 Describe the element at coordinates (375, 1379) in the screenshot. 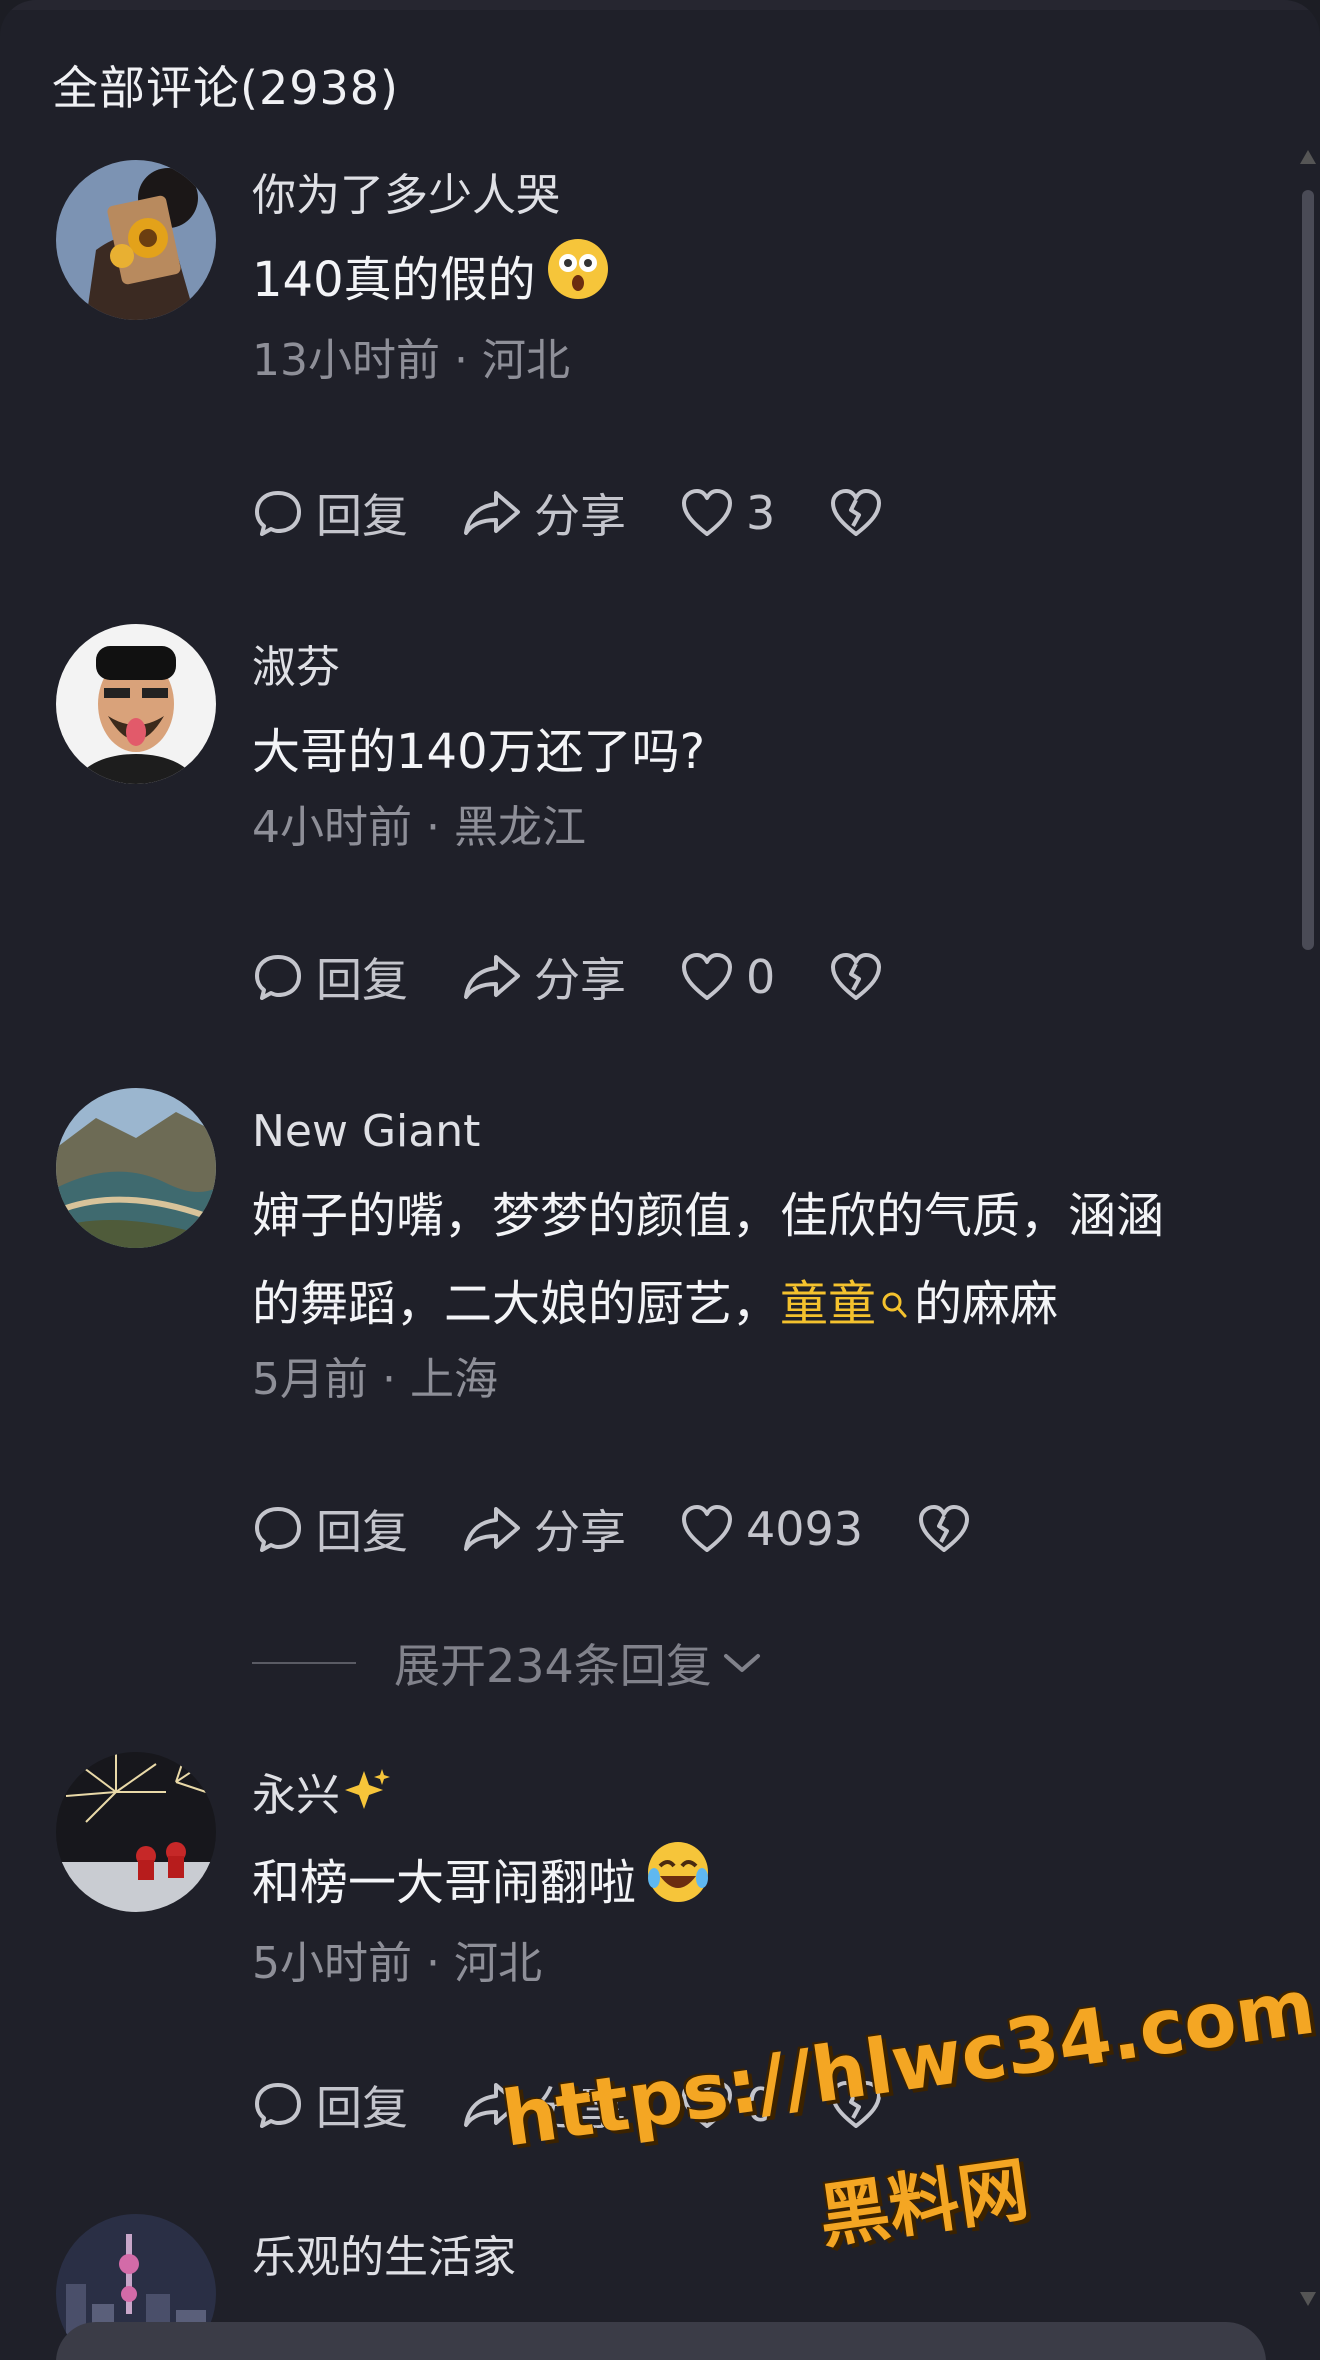

I see `comment-meta: 5月前 · 上海` at that location.